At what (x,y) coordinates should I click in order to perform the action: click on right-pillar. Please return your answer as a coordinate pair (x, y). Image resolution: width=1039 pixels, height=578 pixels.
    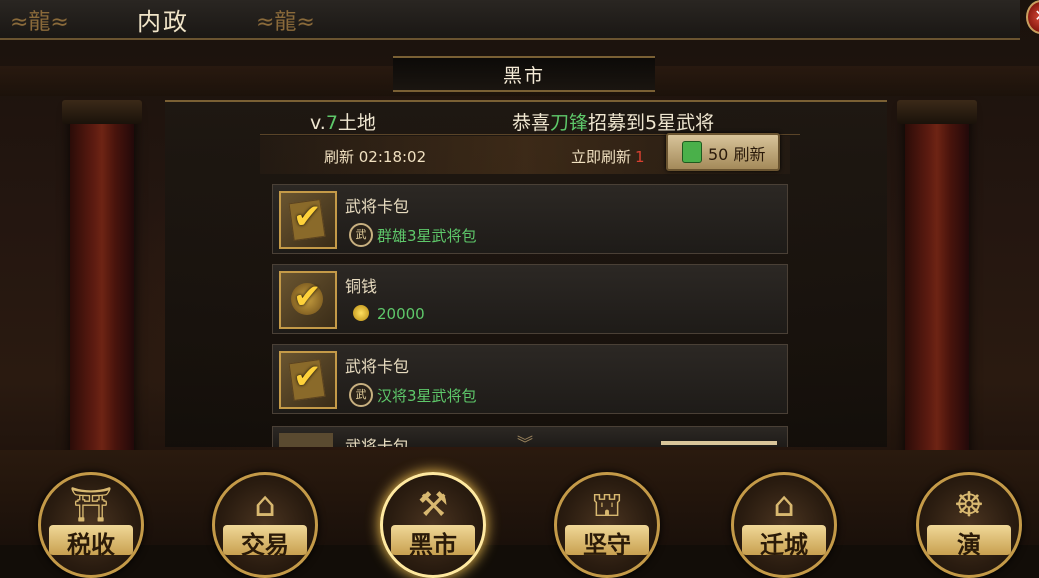
    Looking at the image, I should click on (937, 285).